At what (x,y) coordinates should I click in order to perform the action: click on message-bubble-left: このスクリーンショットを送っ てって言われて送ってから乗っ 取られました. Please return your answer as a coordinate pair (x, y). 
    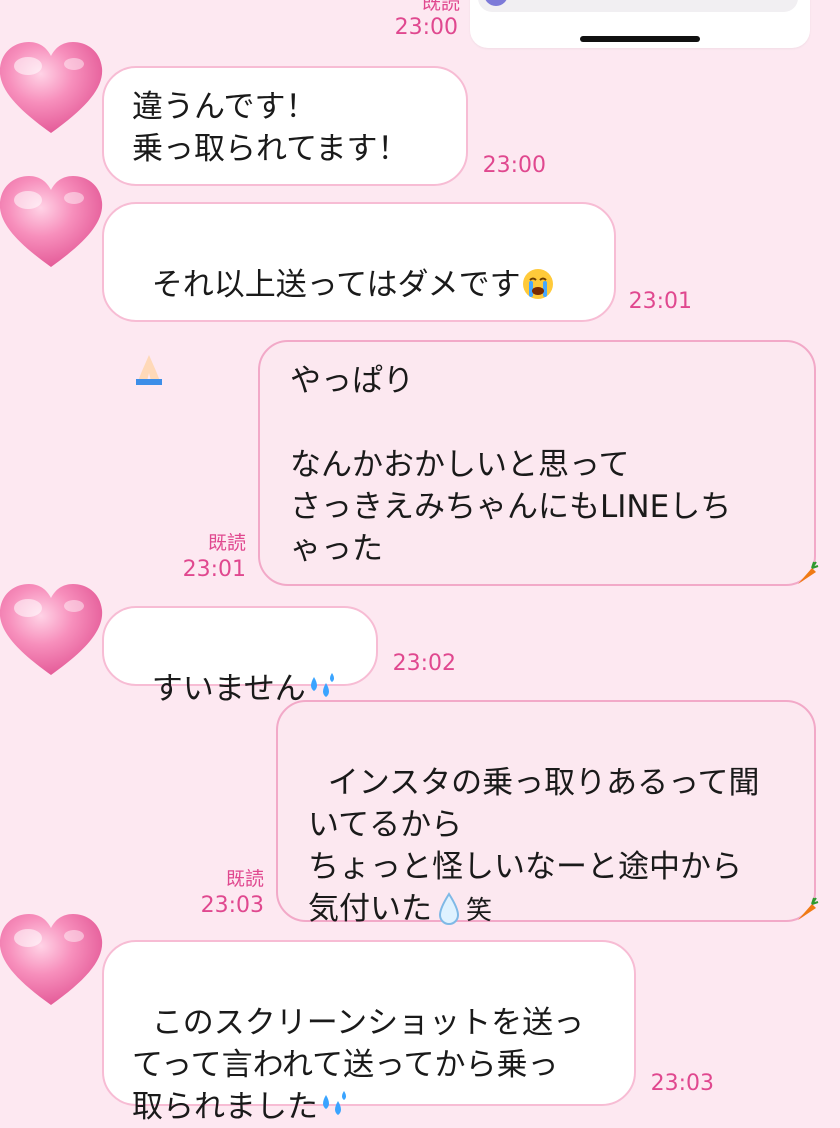
    Looking at the image, I should click on (369, 1032).